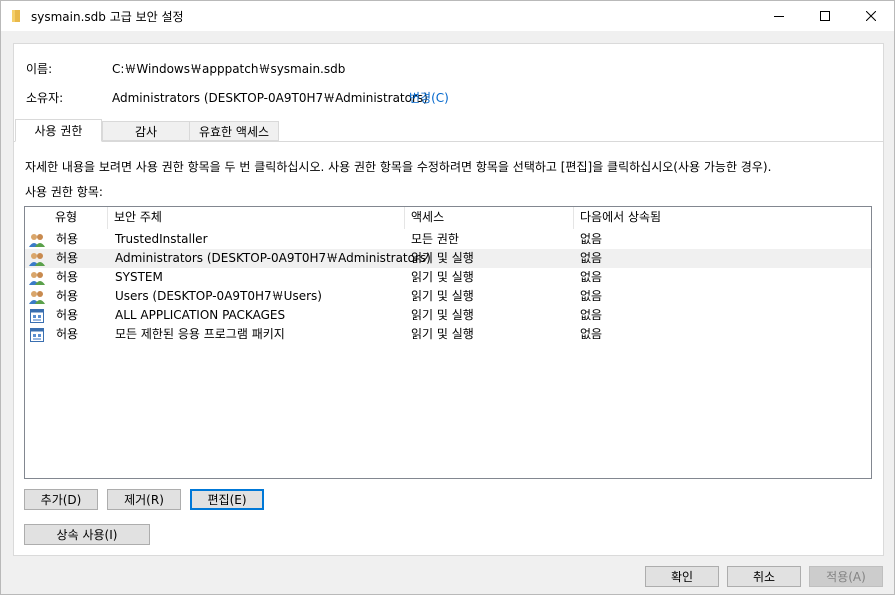 The height and width of the screenshot is (595, 895). I want to click on list-header: 유형 보안 주체 액세스 다음에서 상속됨, so click(448, 218).